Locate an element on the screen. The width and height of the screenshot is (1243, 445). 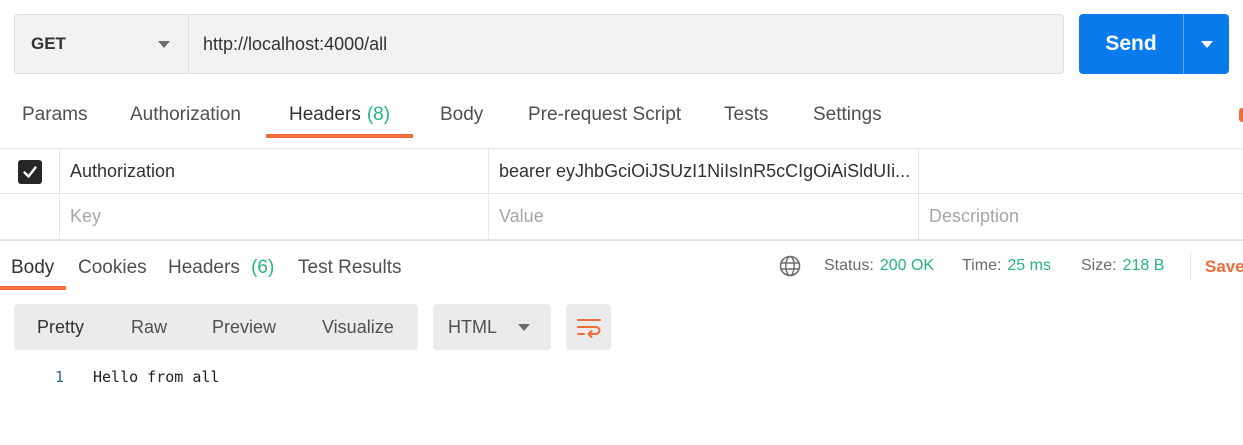
mode-visualize-button: Visualize is located at coordinates (358, 327).